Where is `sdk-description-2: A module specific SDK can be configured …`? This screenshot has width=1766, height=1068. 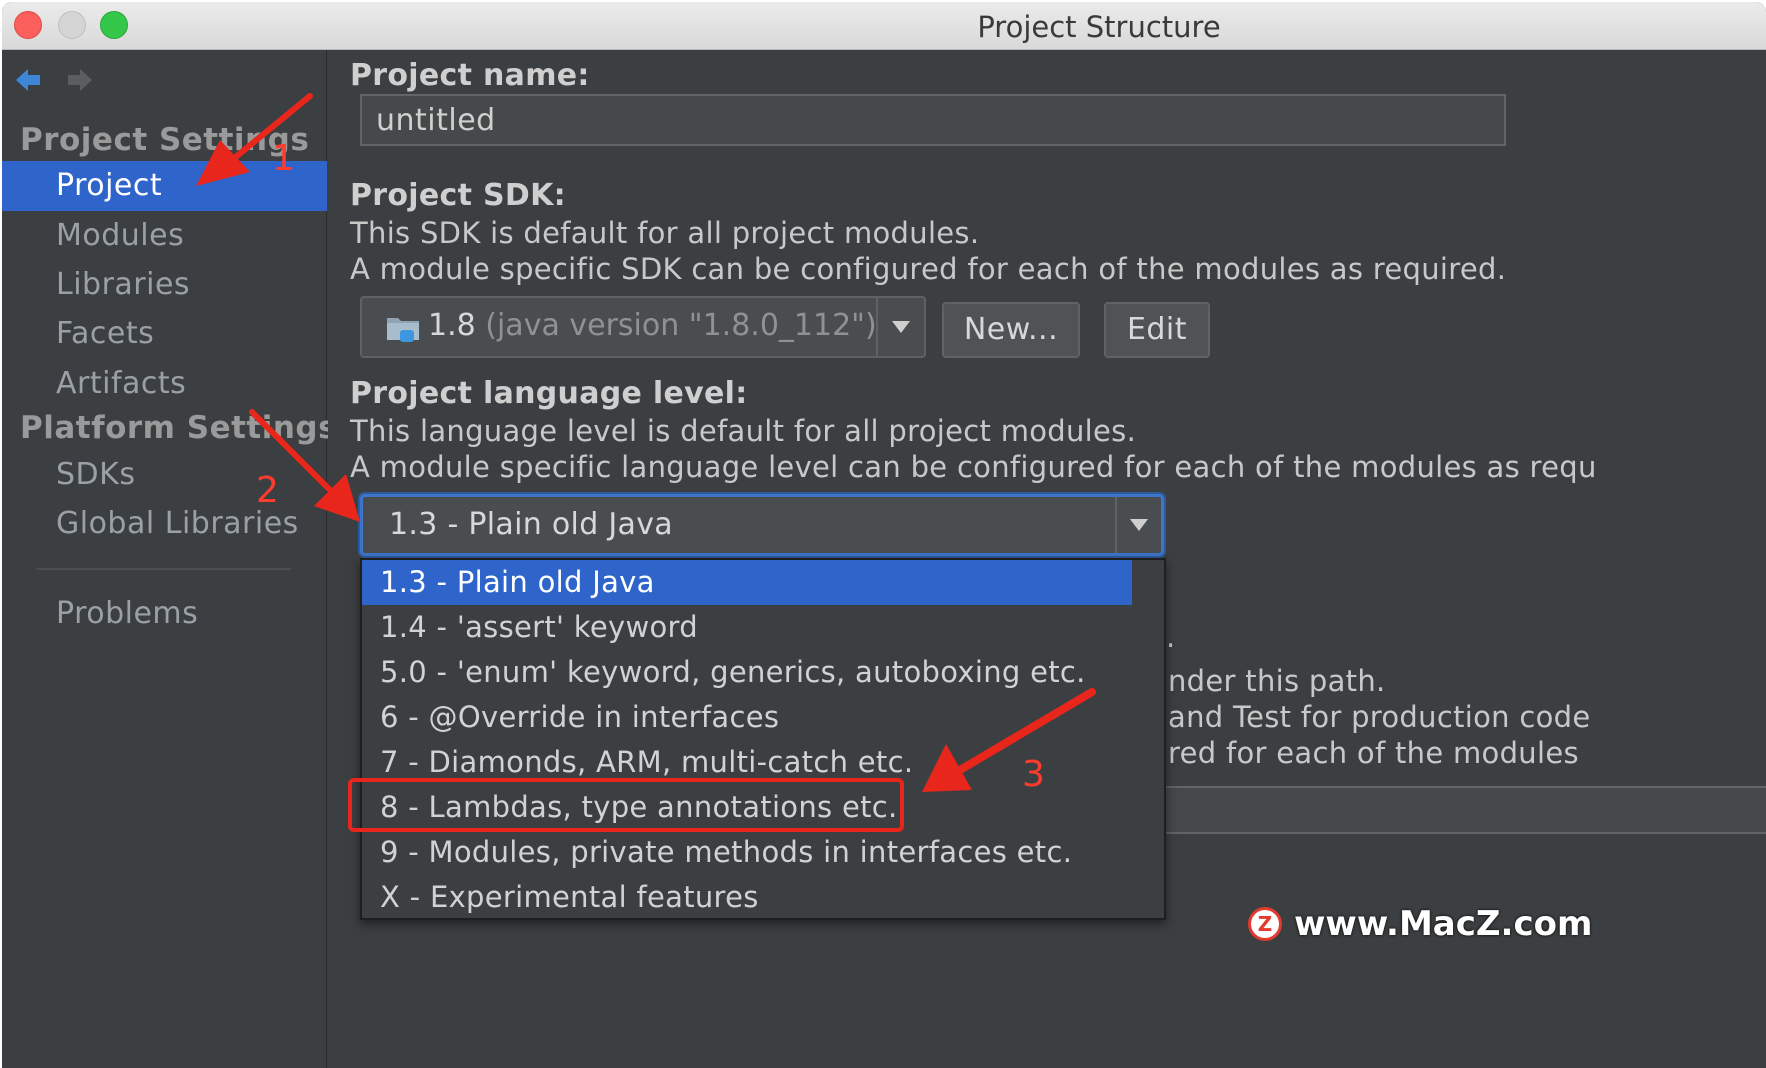
sdk-description-2: A module specific SDK can be configured … is located at coordinates (928, 269).